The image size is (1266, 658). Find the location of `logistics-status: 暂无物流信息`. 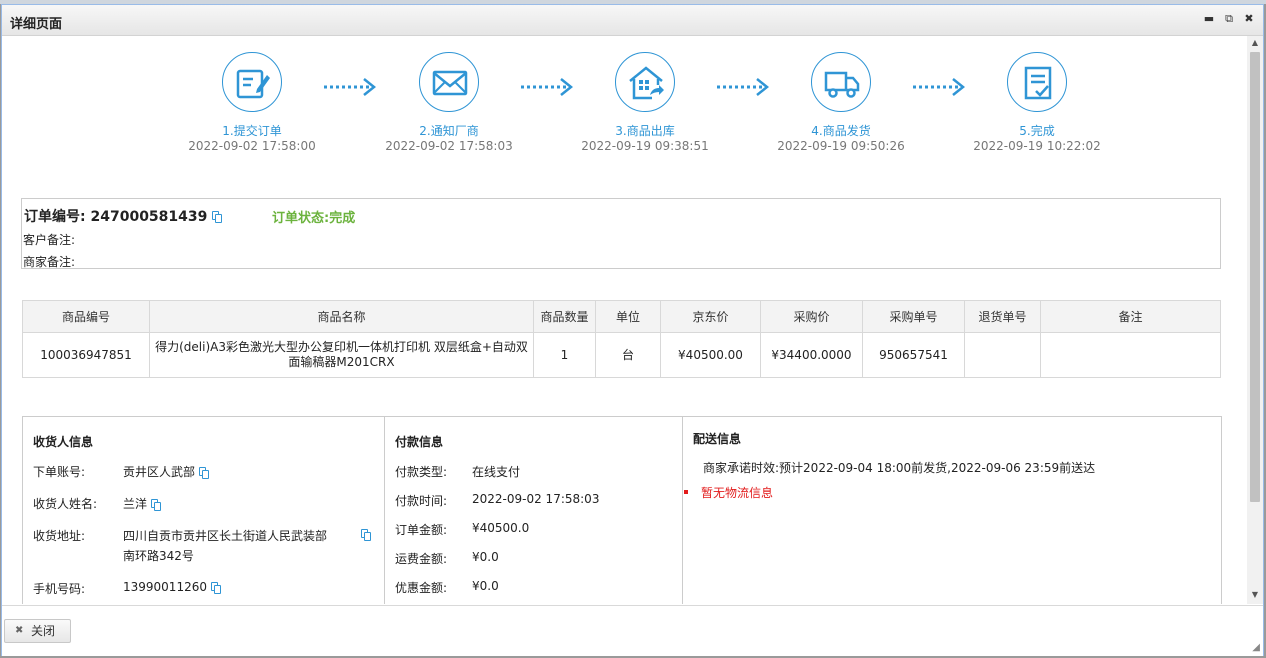

logistics-status: 暂无物流信息 is located at coordinates (737, 493).